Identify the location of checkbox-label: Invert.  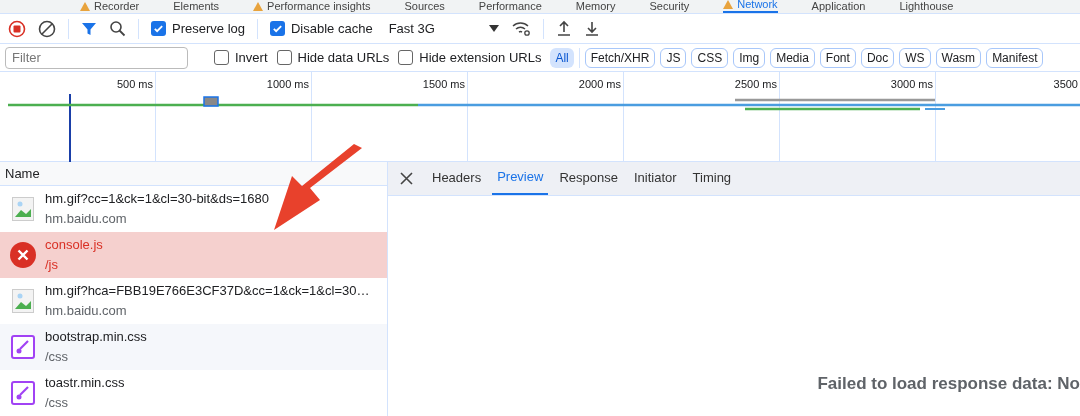
(251, 57).